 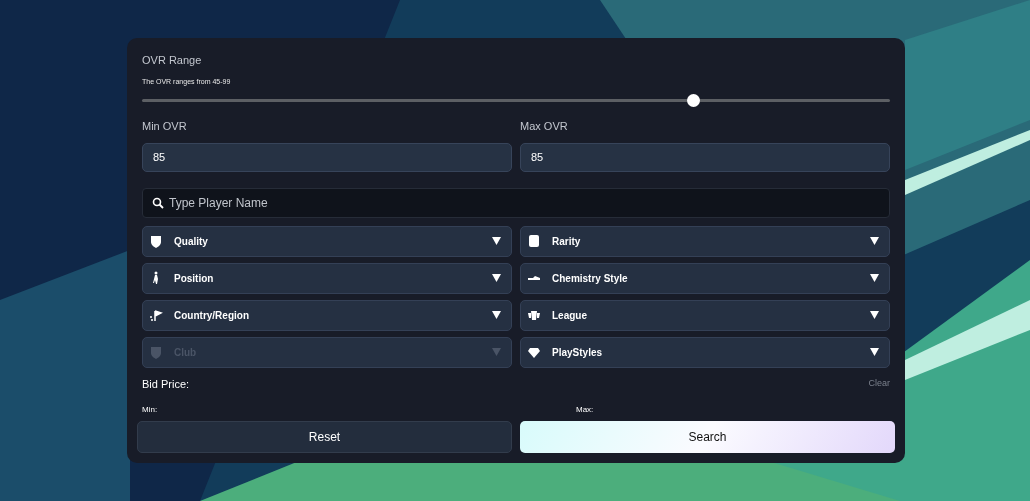 What do you see at coordinates (327, 241) in the screenshot?
I see `filter-dropdown: Quality` at bounding box center [327, 241].